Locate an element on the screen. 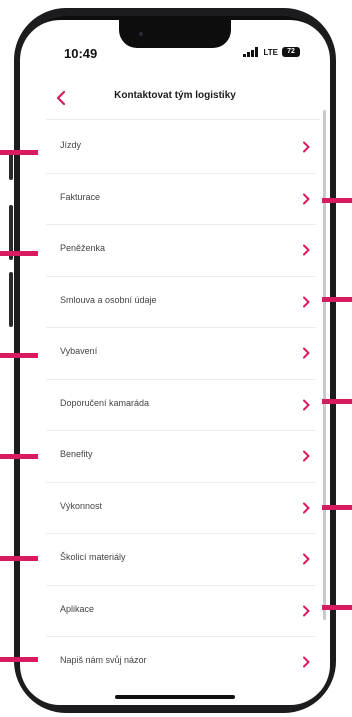 The image size is (352, 717). list-item: Peněženka is located at coordinates (181, 251).